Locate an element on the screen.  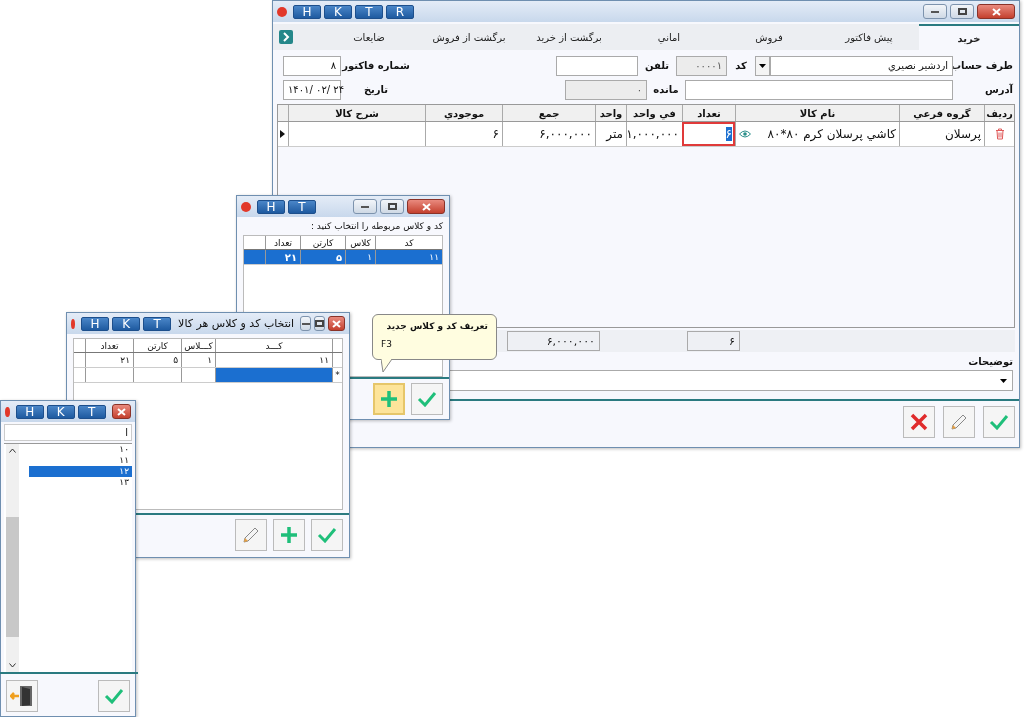
balance-field: ۰ is located at coordinates (606, 89).